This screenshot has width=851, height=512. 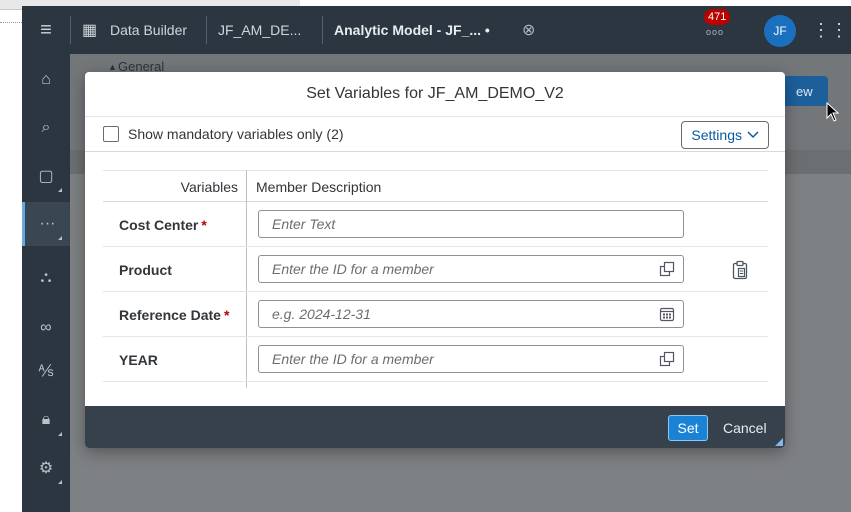 I want to click on table-row: Reference Date * e.g. 2024-12-31, so click(x=435, y=314).